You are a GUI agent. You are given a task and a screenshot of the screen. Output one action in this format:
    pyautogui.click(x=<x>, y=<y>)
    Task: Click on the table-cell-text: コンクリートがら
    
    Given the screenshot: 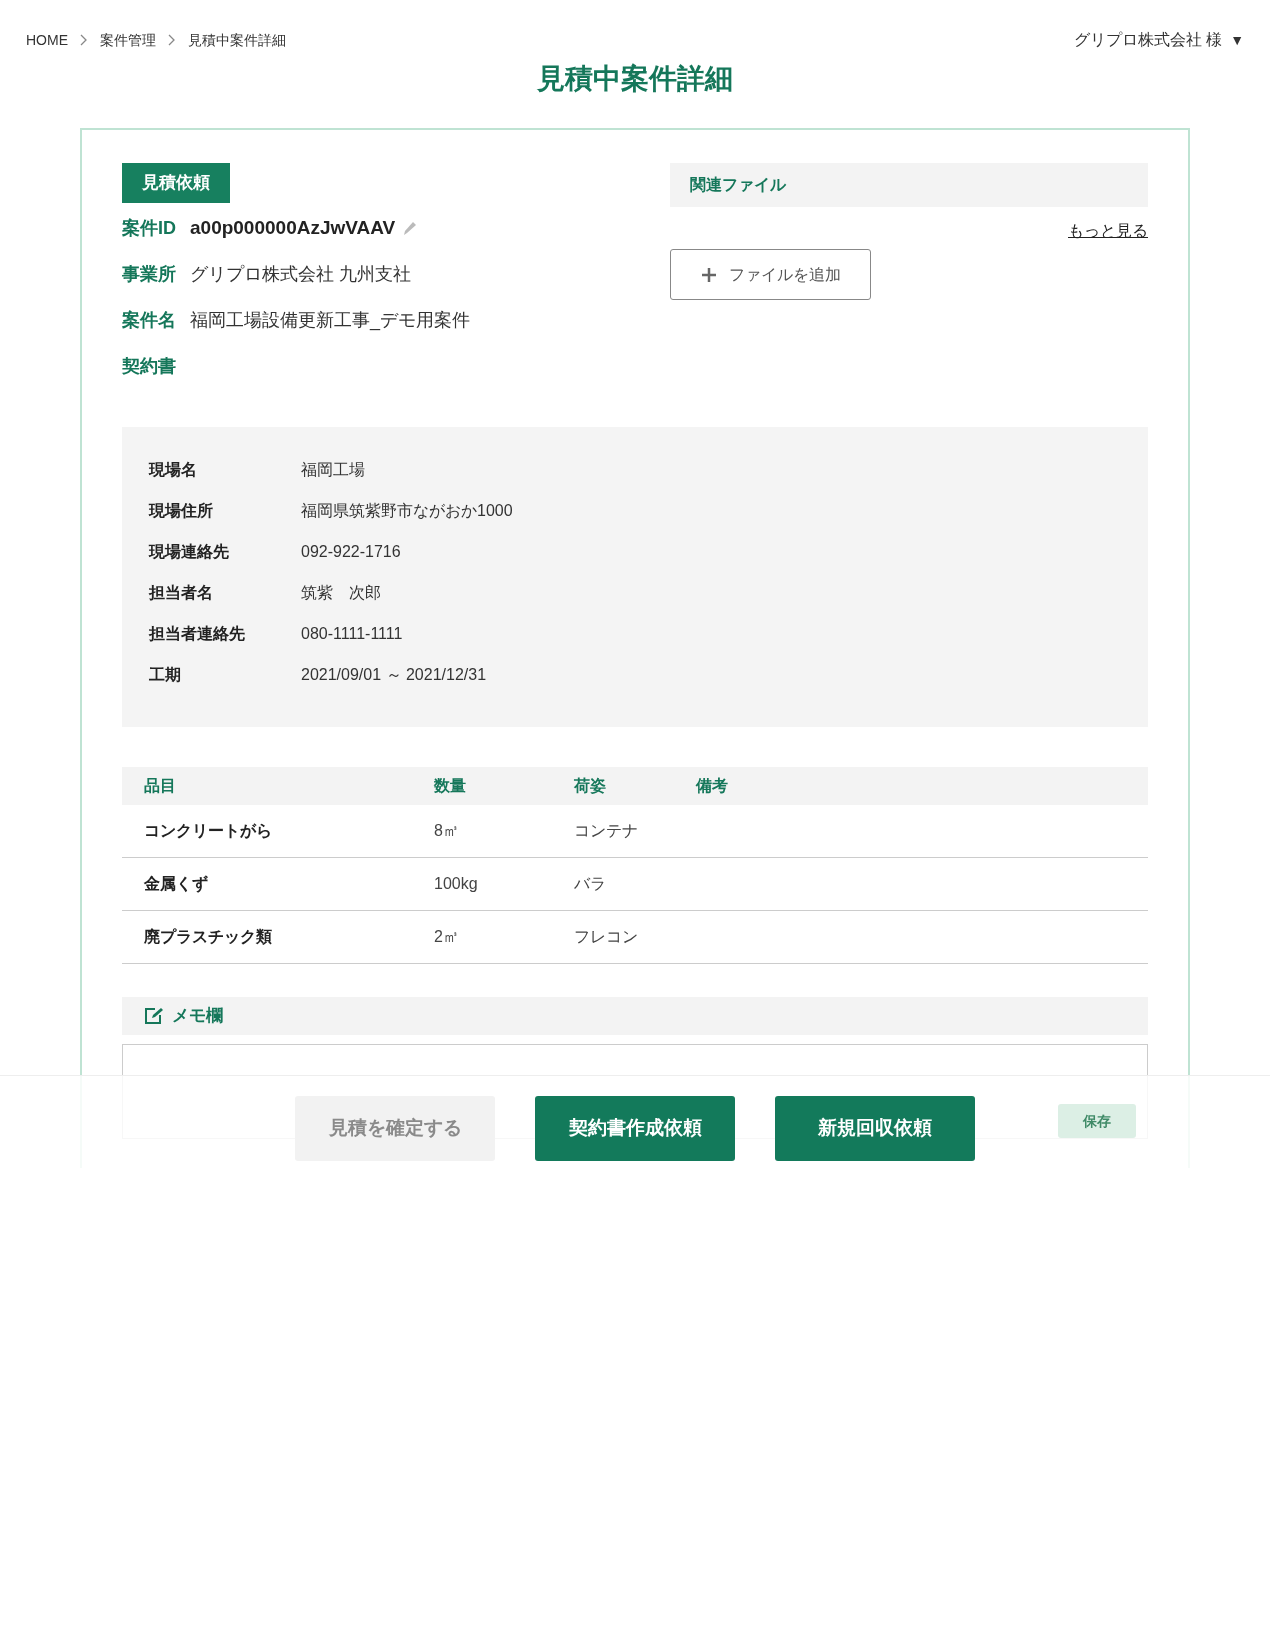 What is the action you would take?
    pyautogui.click(x=208, y=830)
    